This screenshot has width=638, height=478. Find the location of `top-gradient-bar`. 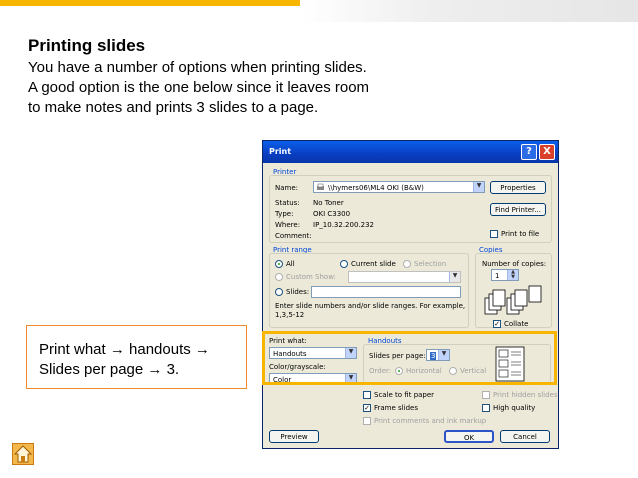

top-gradient-bar is located at coordinates (469, 11).